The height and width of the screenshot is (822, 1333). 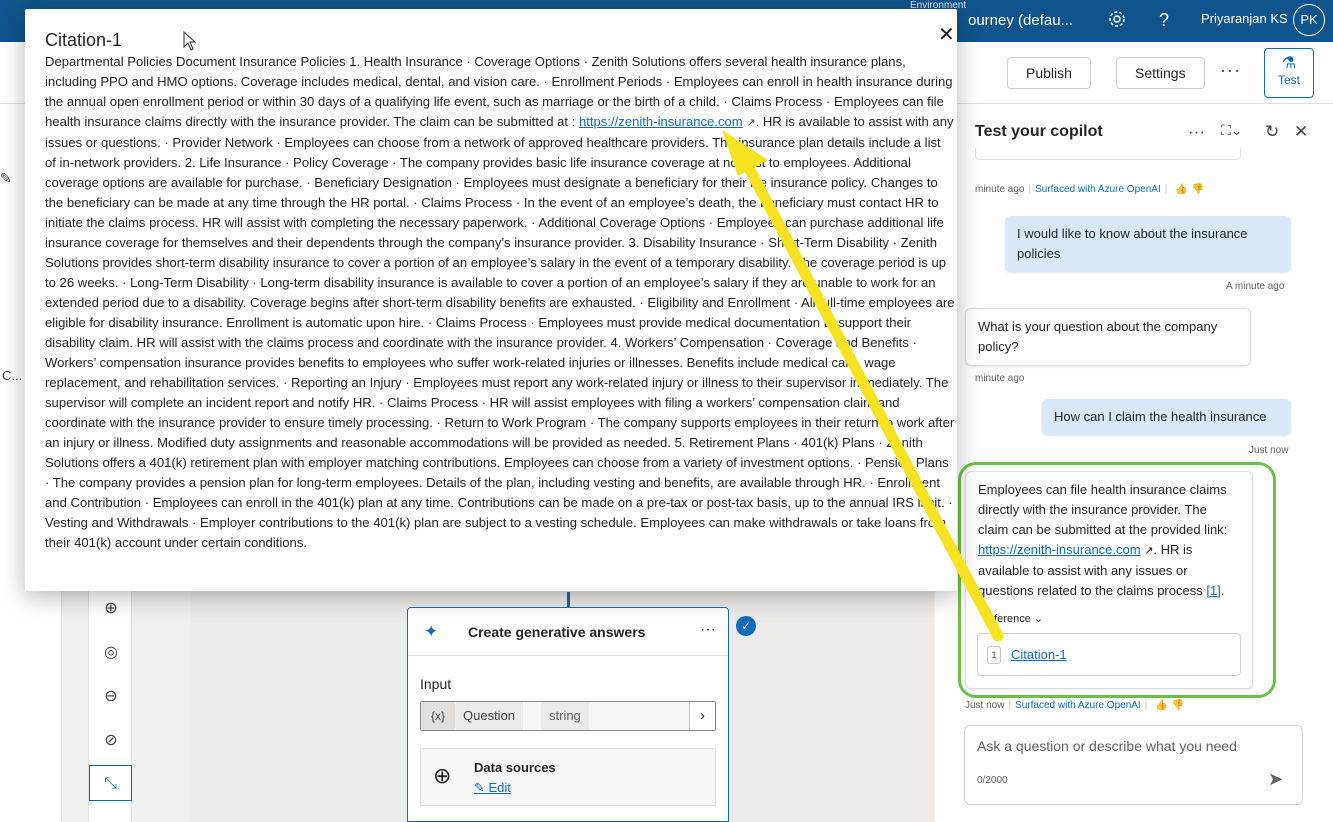 I want to click on zoom-out-icon: ⊖, so click(x=111, y=697).